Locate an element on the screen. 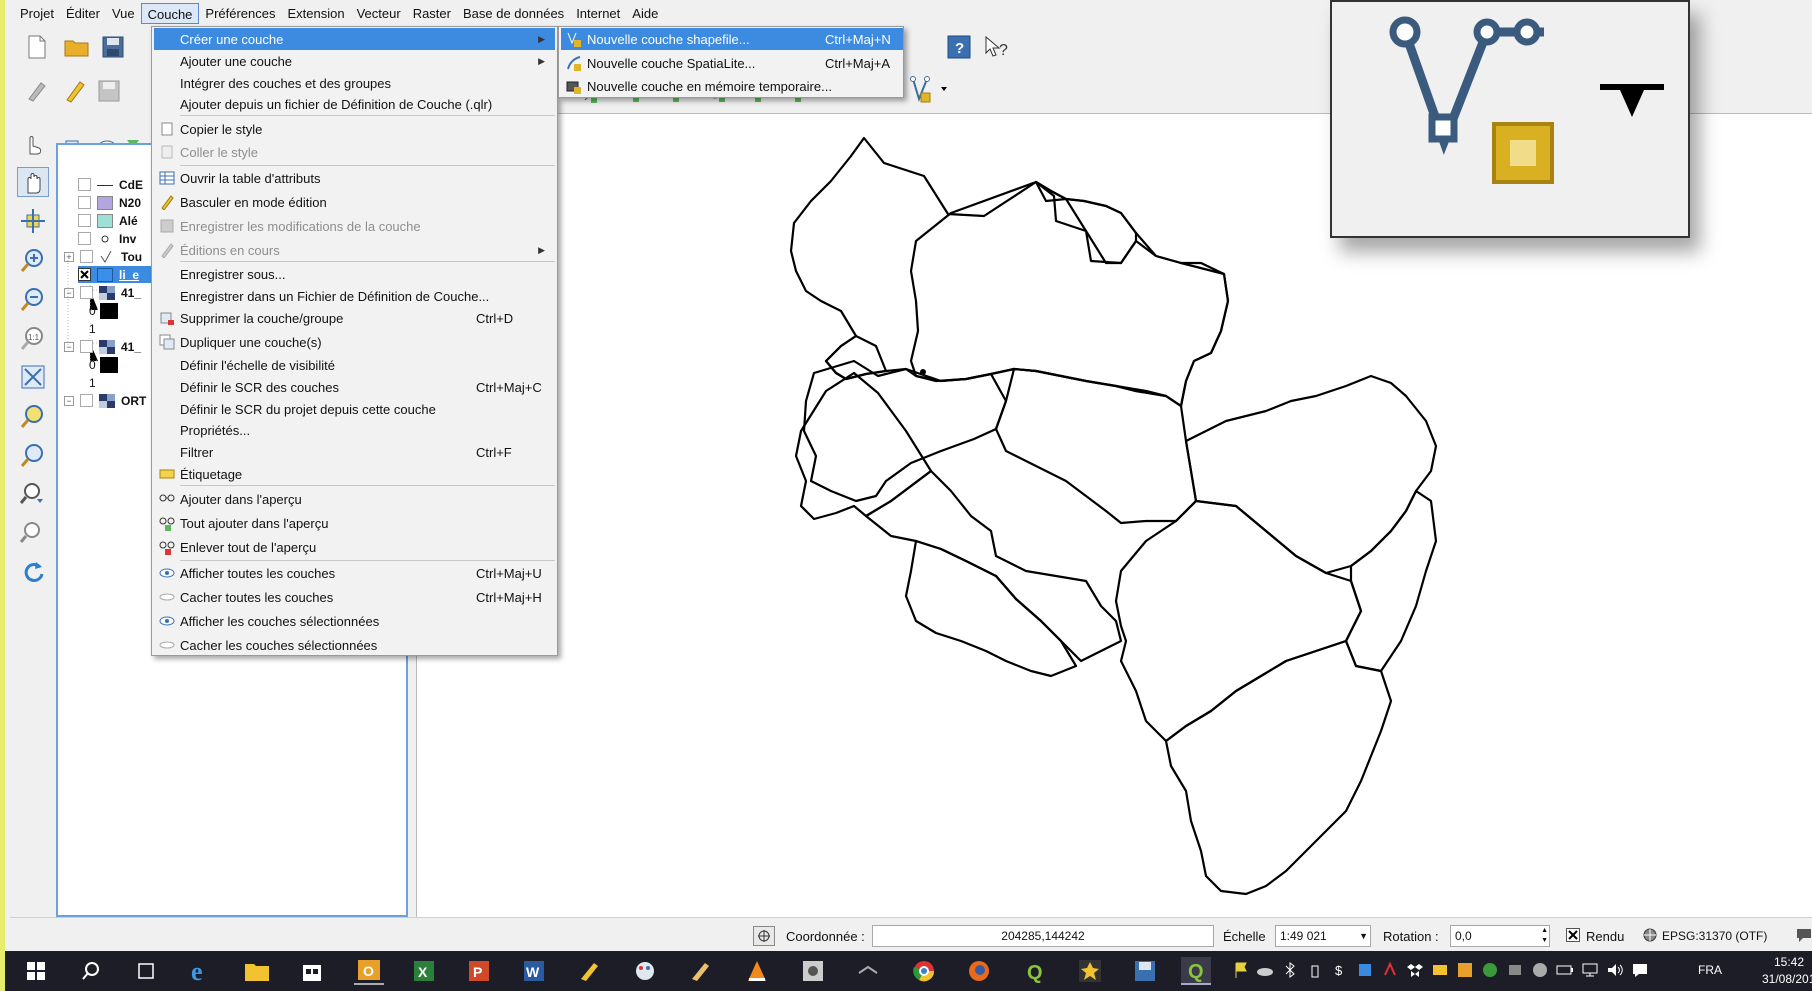 This screenshot has width=1812, height=991. menu-item-label: Afficher toutes les couches is located at coordinates (257, 573).